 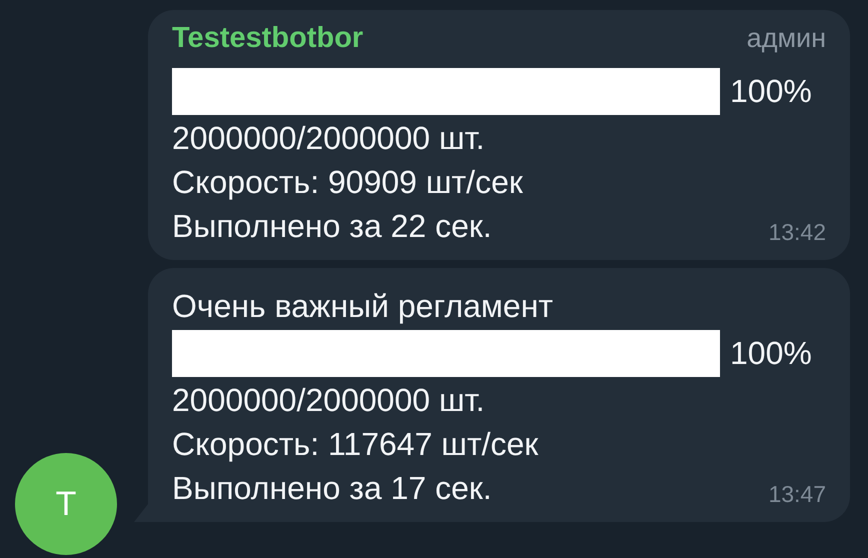 What do you see at coordinates (786, 38) in the screenshot?
I see `role-label: админ` at bounding box center [786, 38].